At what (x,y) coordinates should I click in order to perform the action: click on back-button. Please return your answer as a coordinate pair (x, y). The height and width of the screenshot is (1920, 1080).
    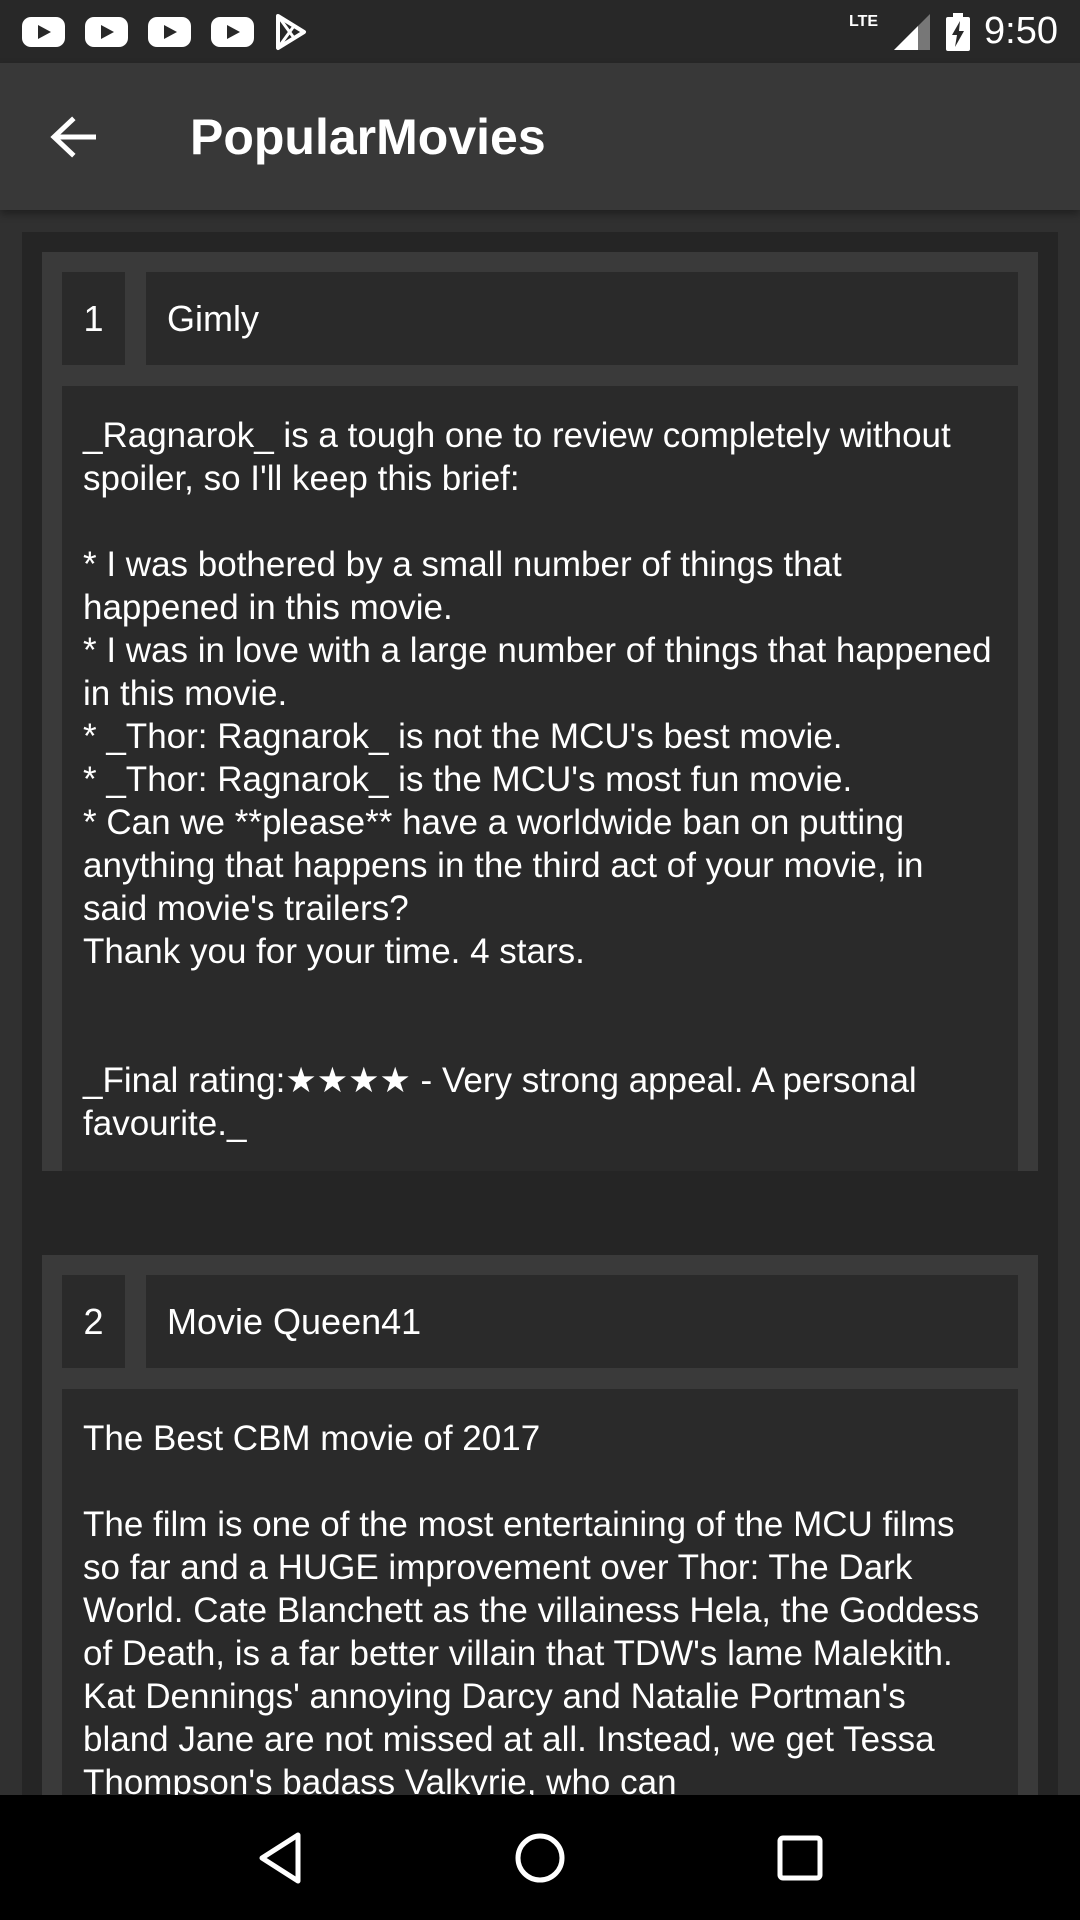
    Looking at the image, I should click on (73, 137).